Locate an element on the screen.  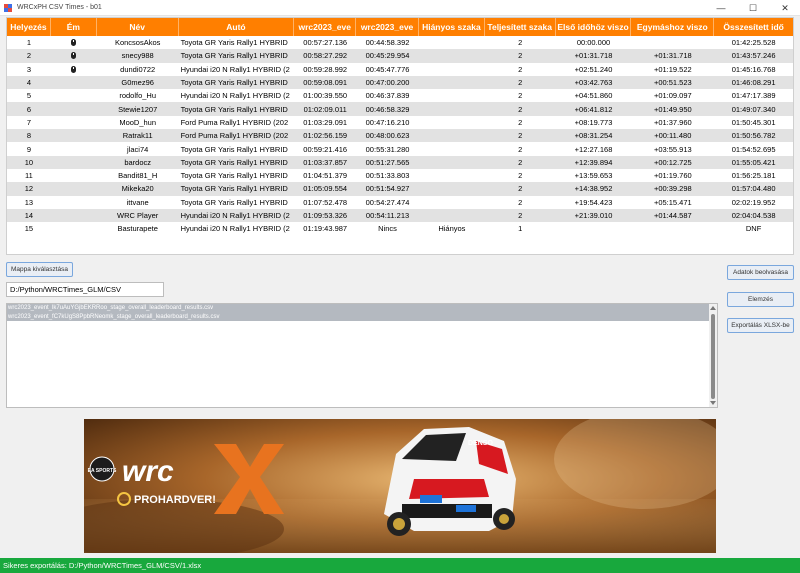
cell-gap-first: +12:27.168 is located at coordinates (593, 149).